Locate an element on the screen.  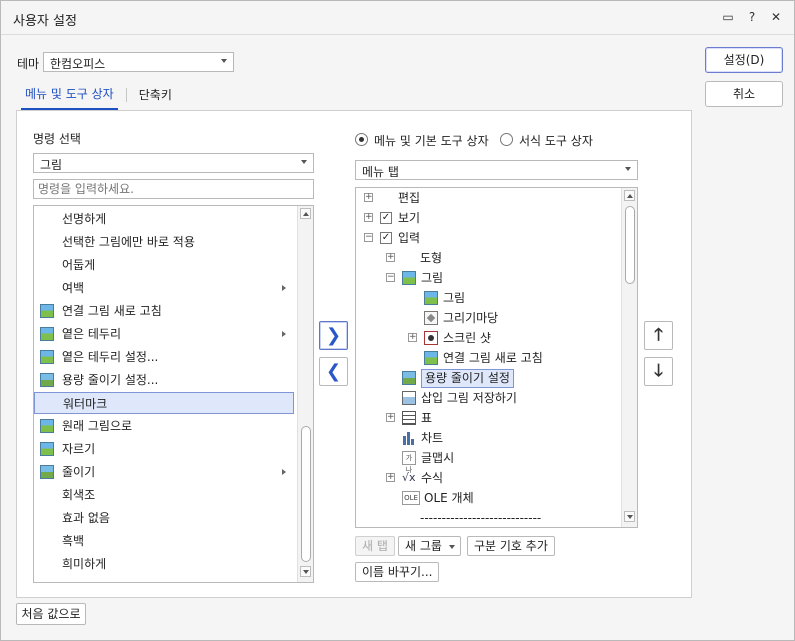
arrow-up-icon: 🡑 is located at coordinates (658, 335).